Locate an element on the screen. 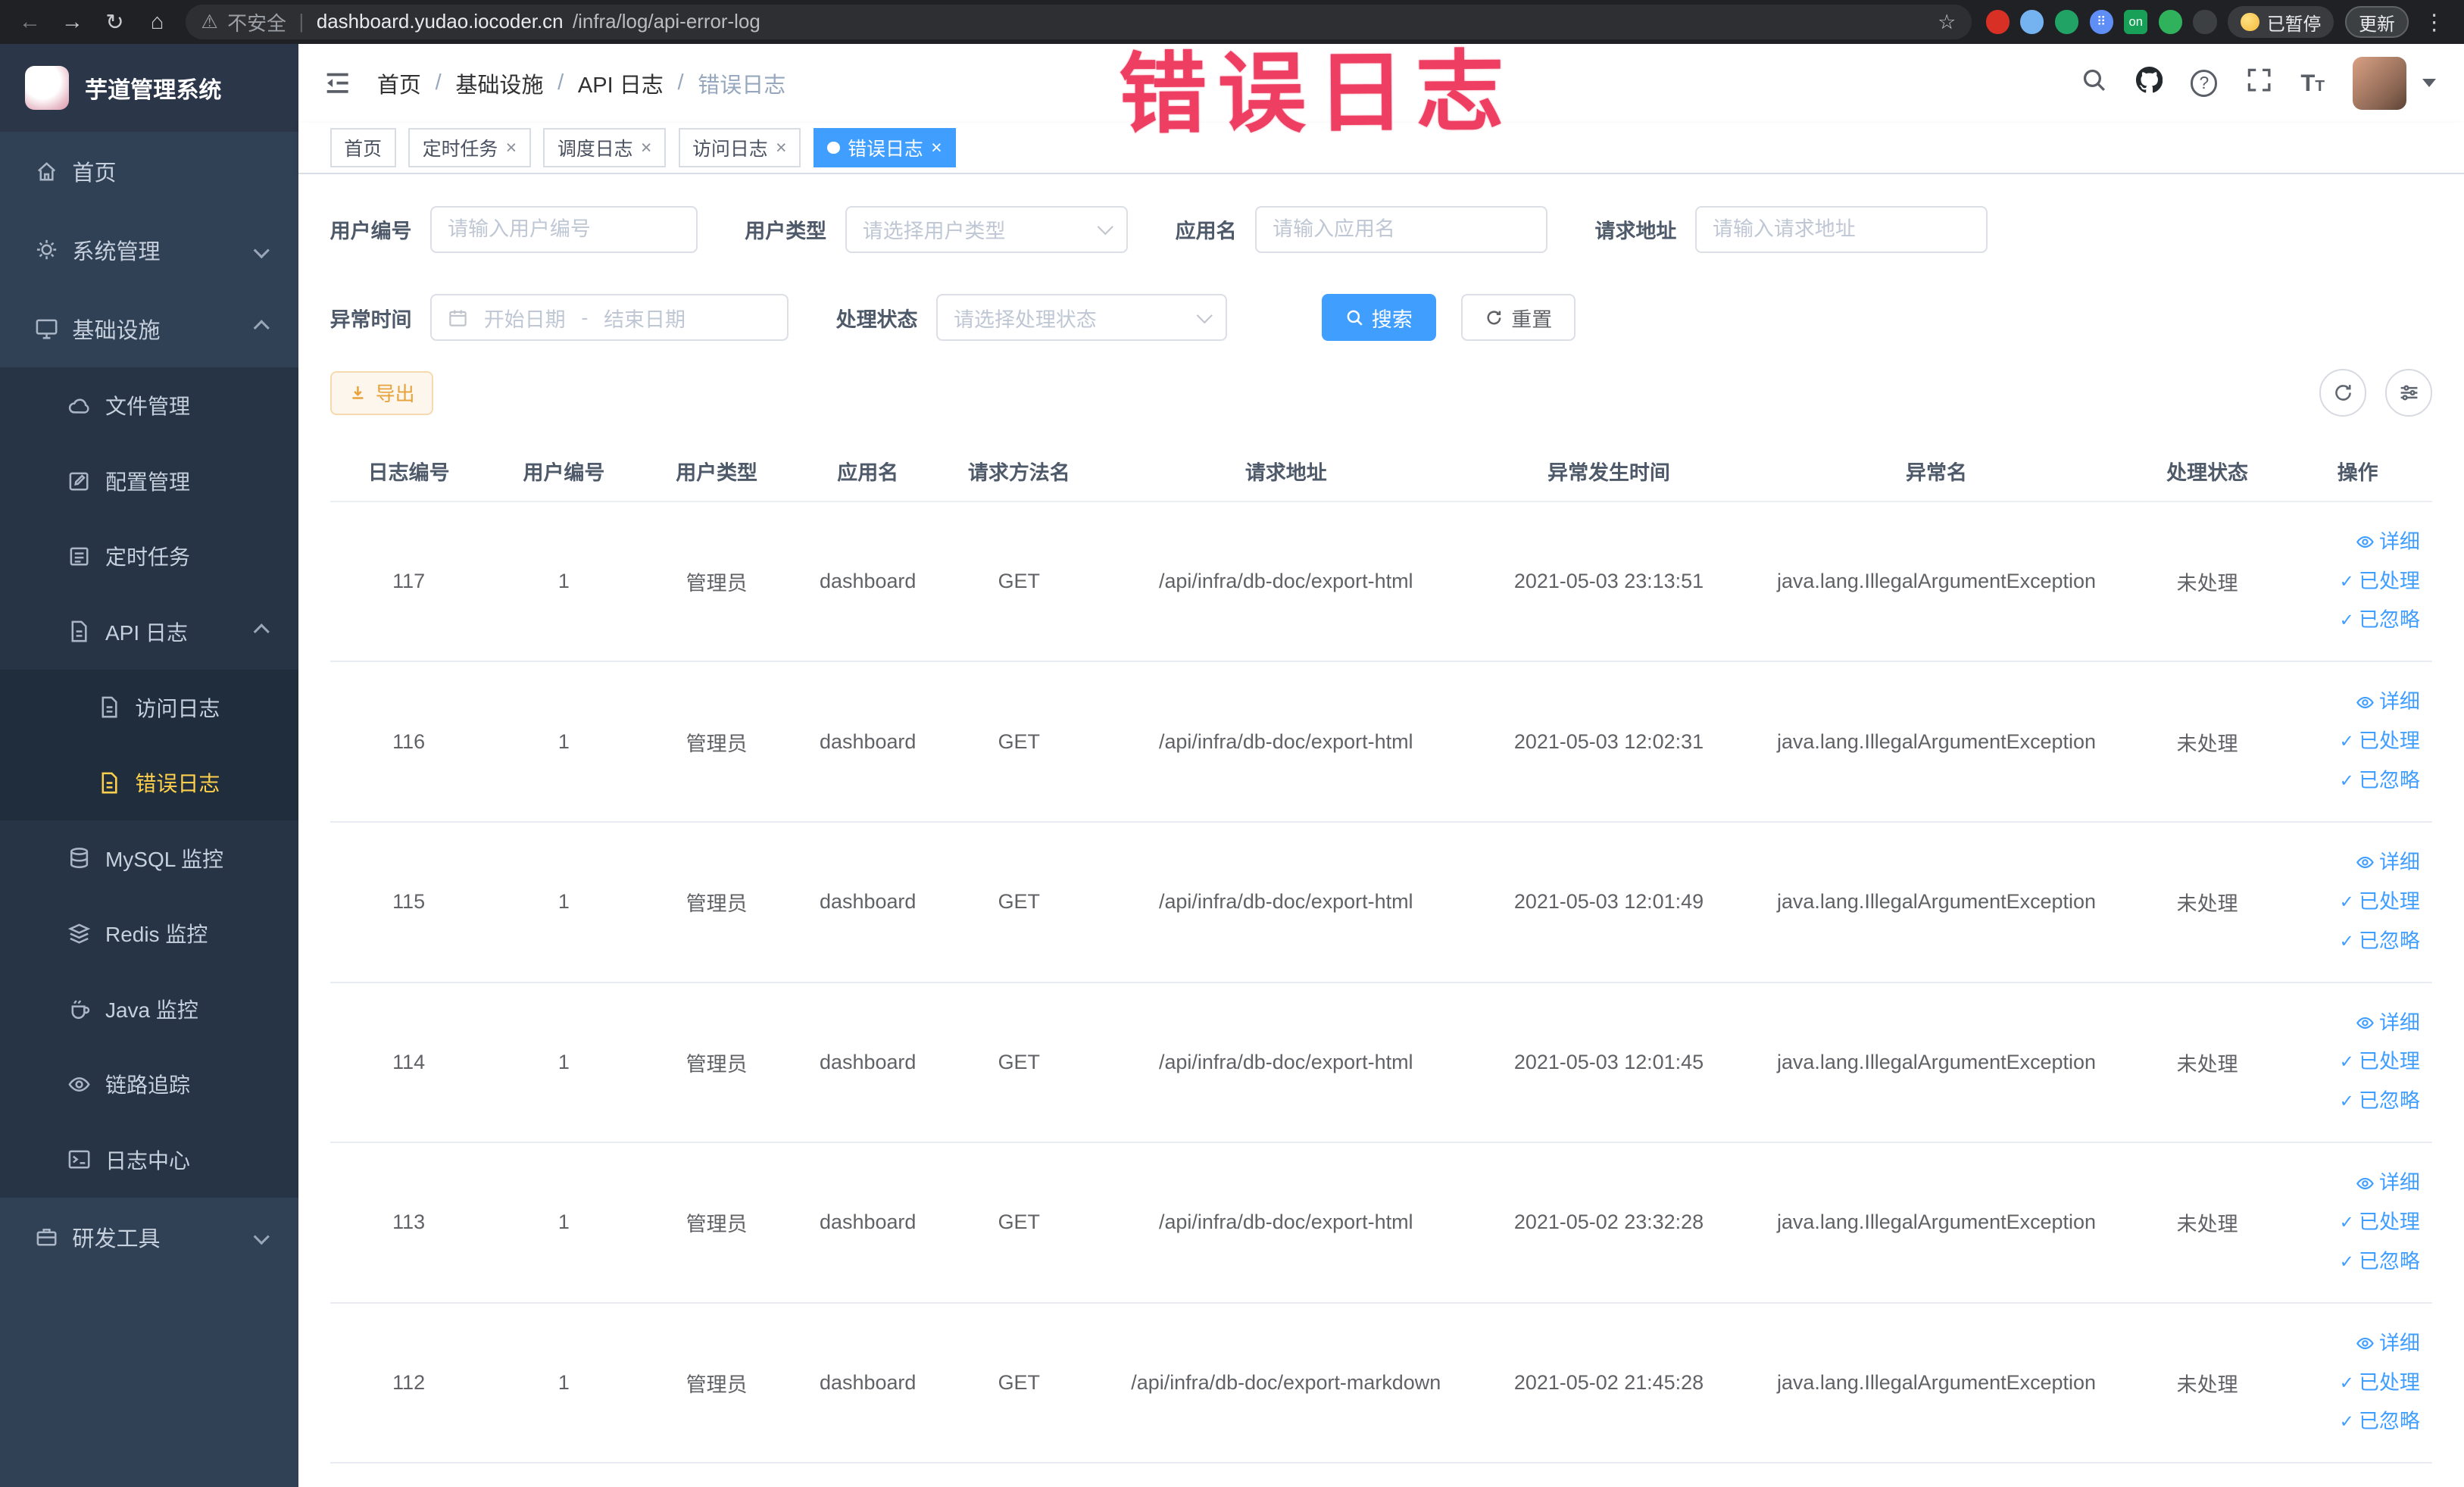 This screenshot has height=1487, width=2464. sidebar-item-redis: Redis 监控 is located at coordinates (149, 933).